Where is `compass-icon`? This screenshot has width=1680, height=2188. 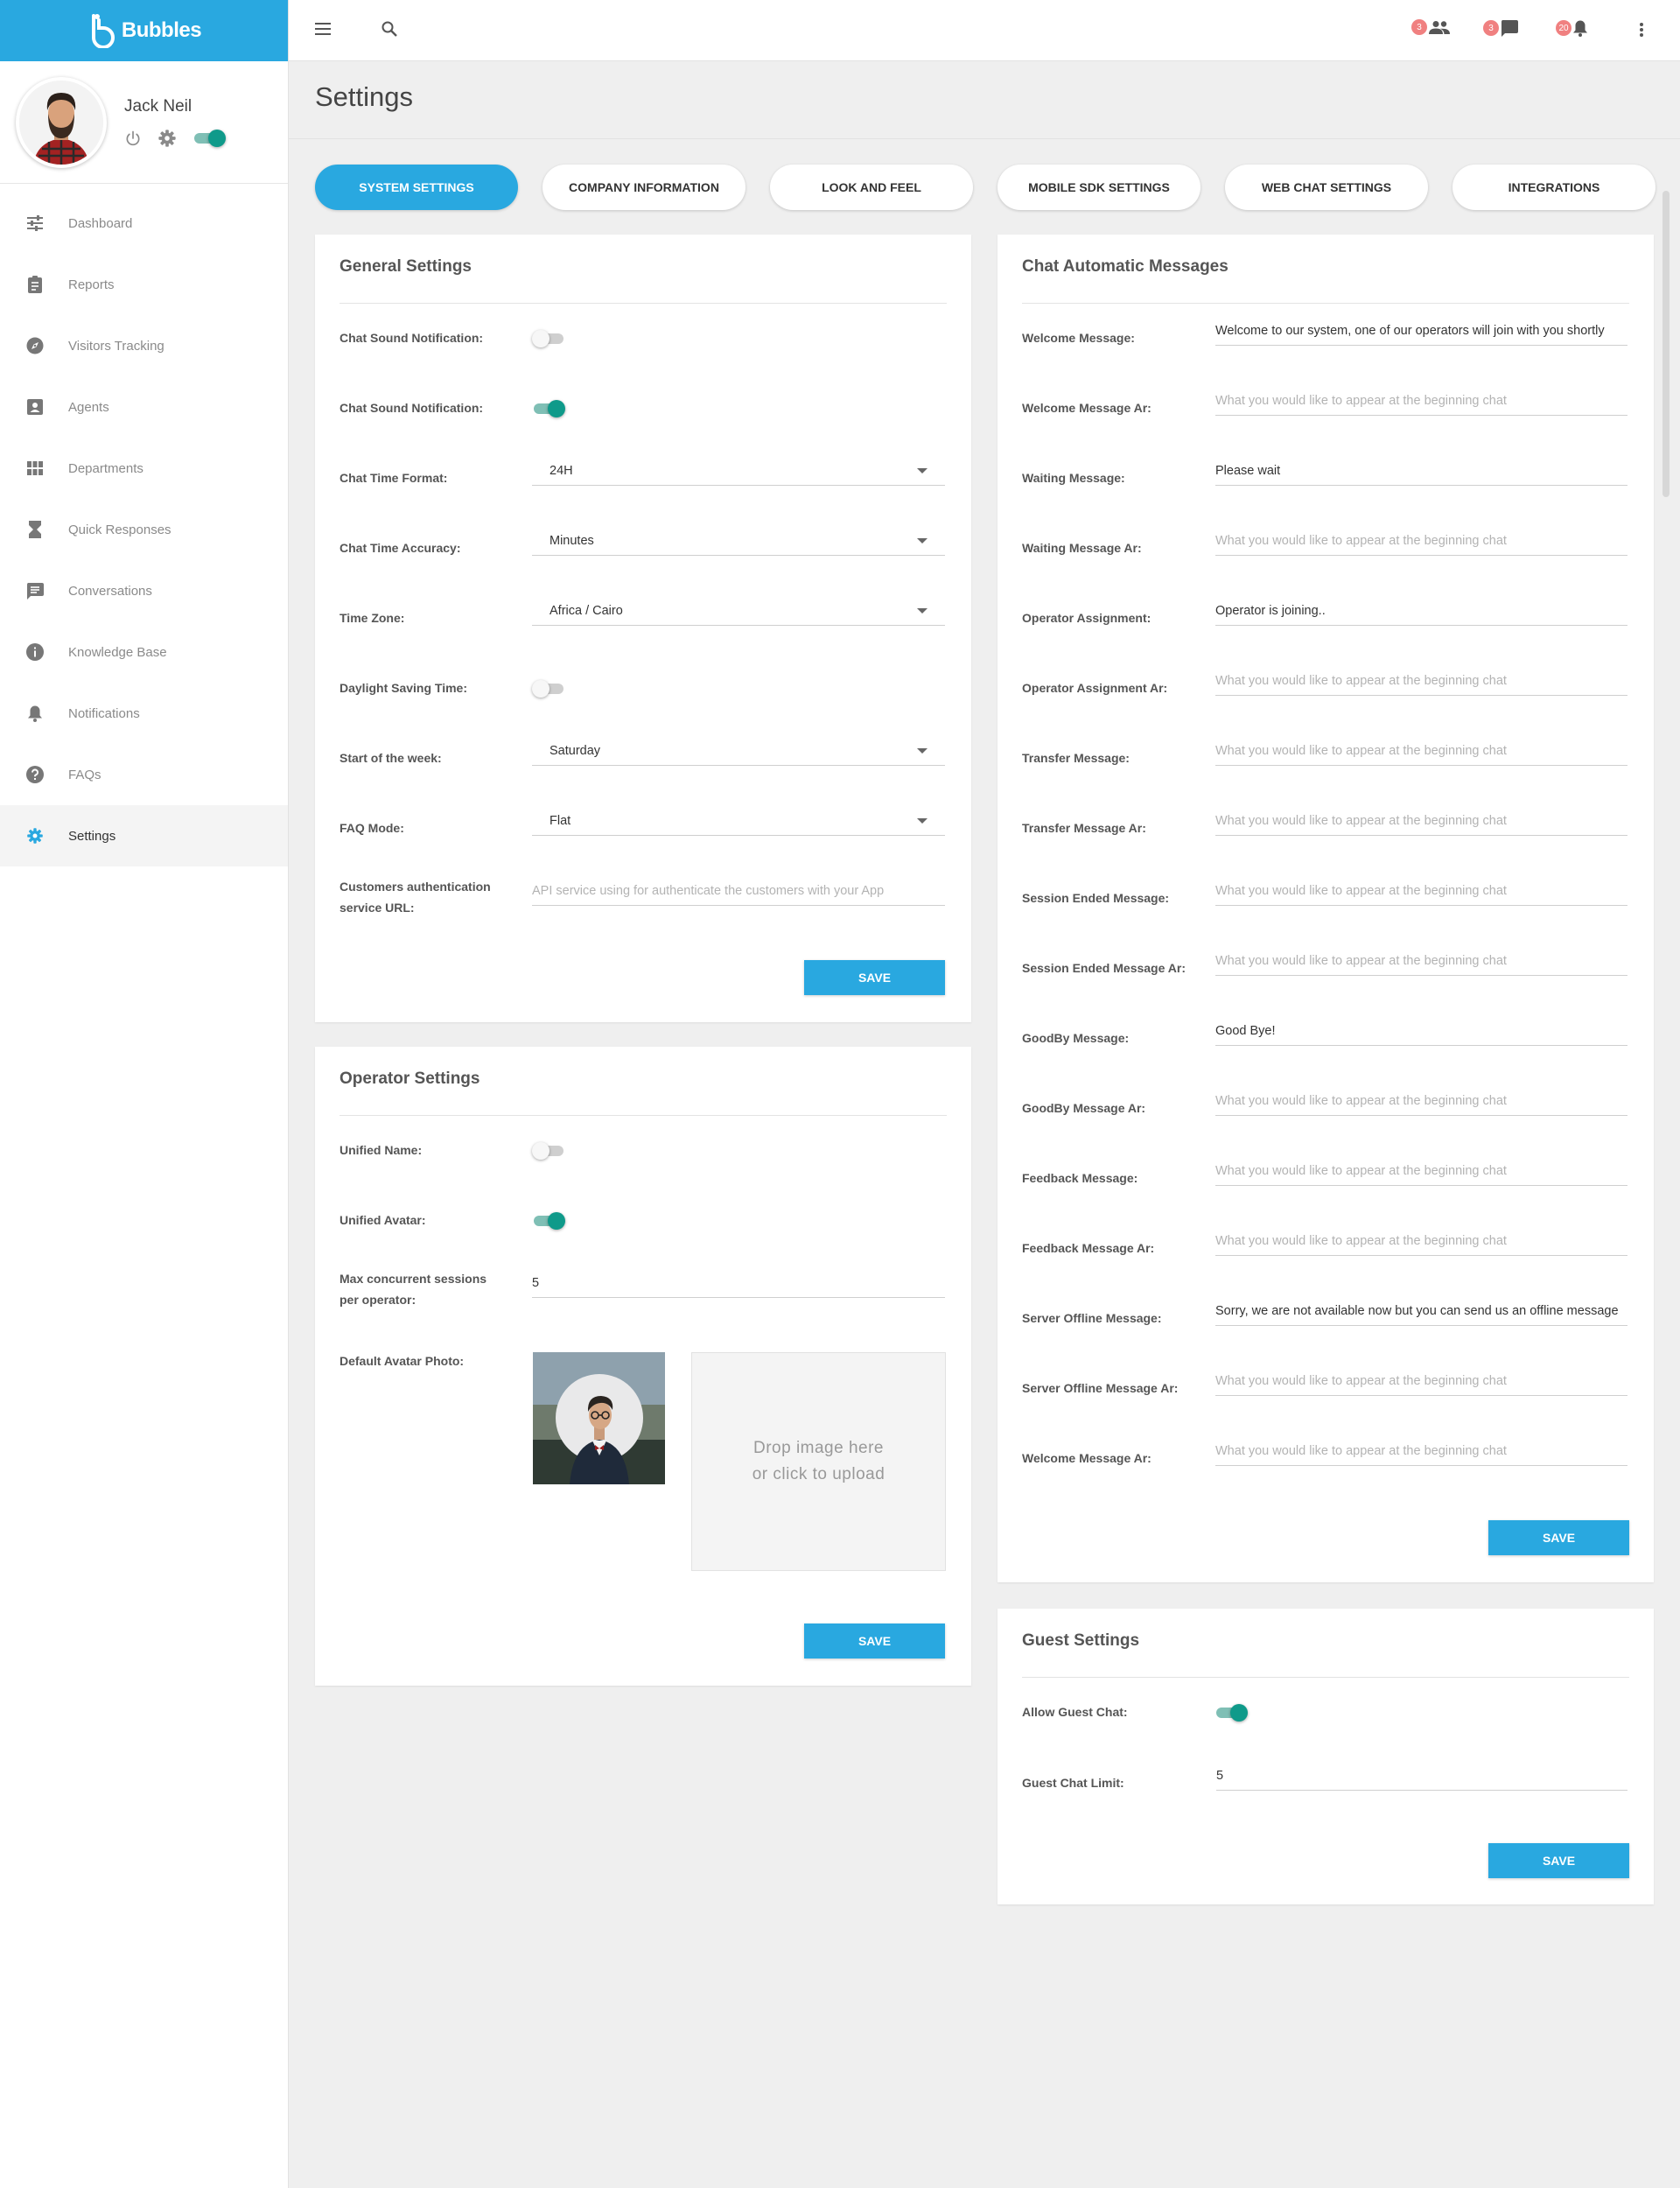
compass-icon is located at coordinates (35, 346).